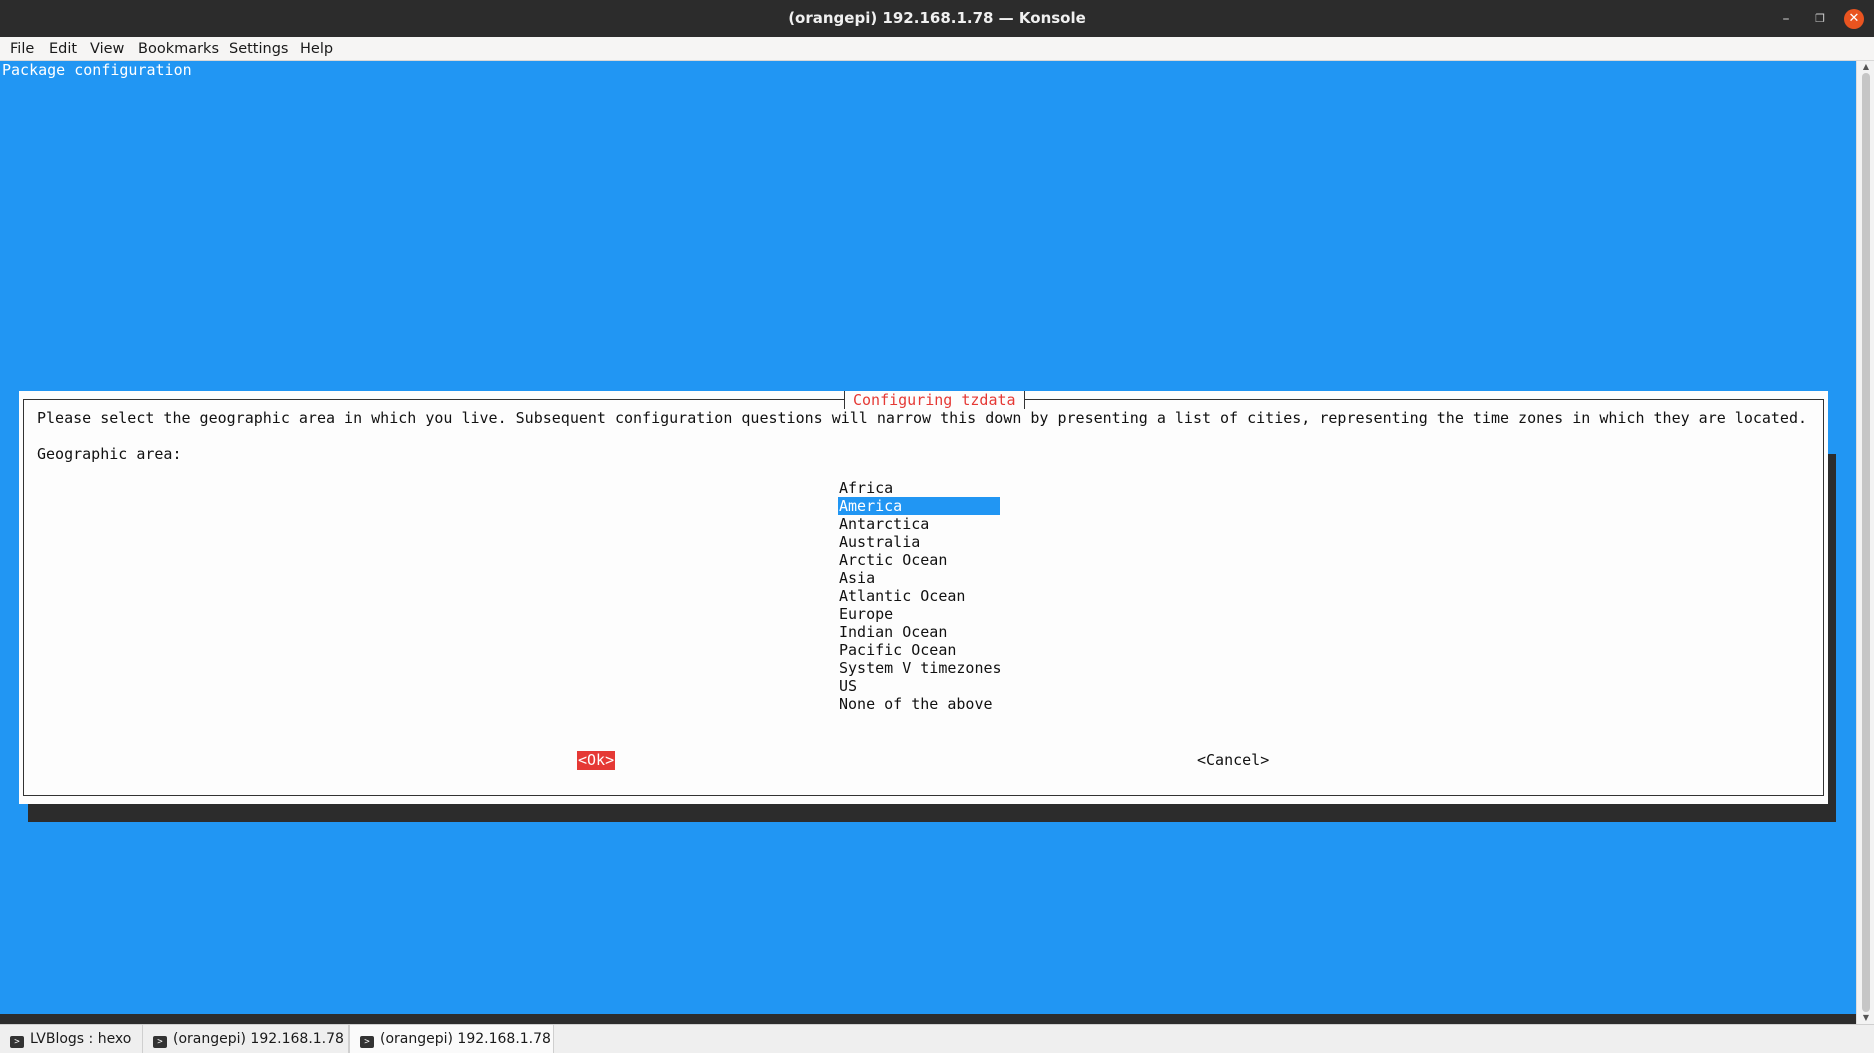  I want to click on list-item: System V timezones, so click(920, 668).